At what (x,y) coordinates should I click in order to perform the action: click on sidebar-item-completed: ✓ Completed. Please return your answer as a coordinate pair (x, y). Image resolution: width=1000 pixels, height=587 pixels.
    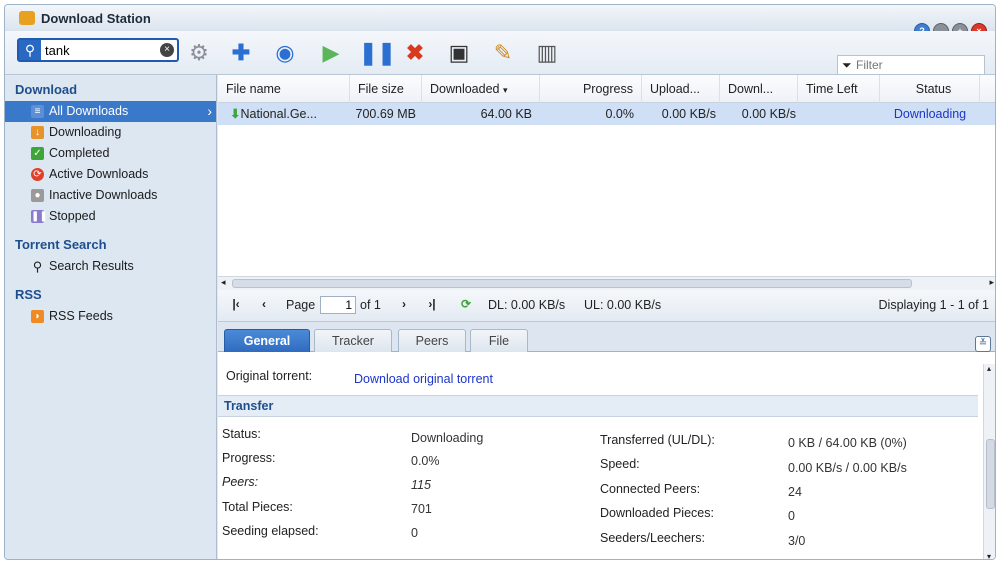
    Looking at the image, I should click on (110, 153).